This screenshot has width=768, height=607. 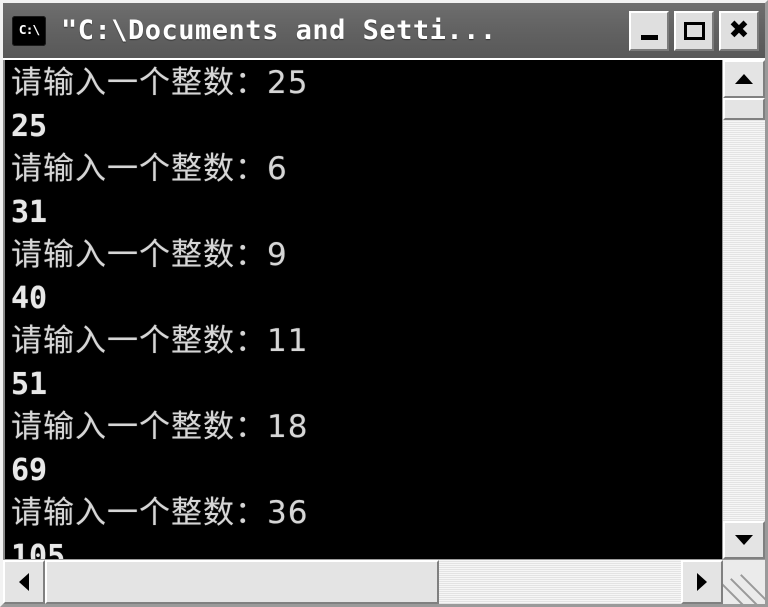 What do you see at coordinates (242, 582) in the screenshot?
I see `horizontal-scroll-thumb` at bounding box center [242, 582].